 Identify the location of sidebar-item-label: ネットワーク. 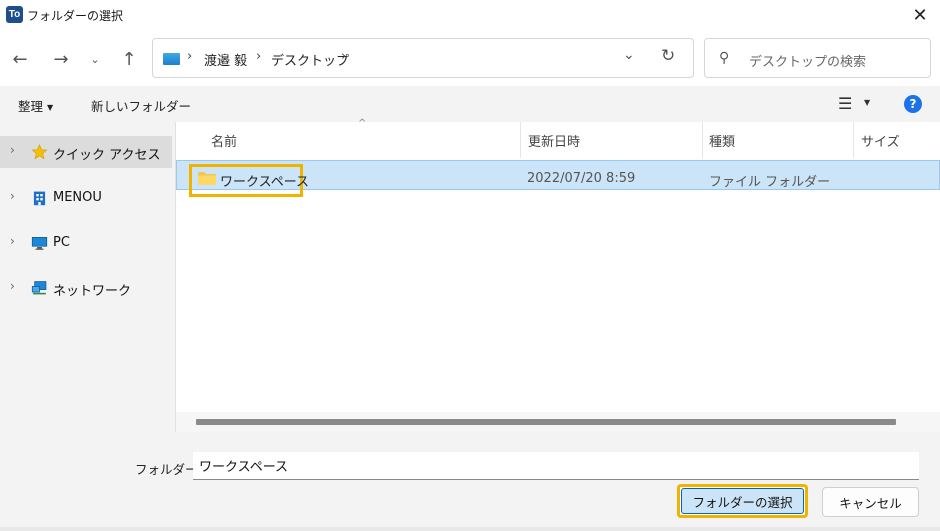
(92, 291).